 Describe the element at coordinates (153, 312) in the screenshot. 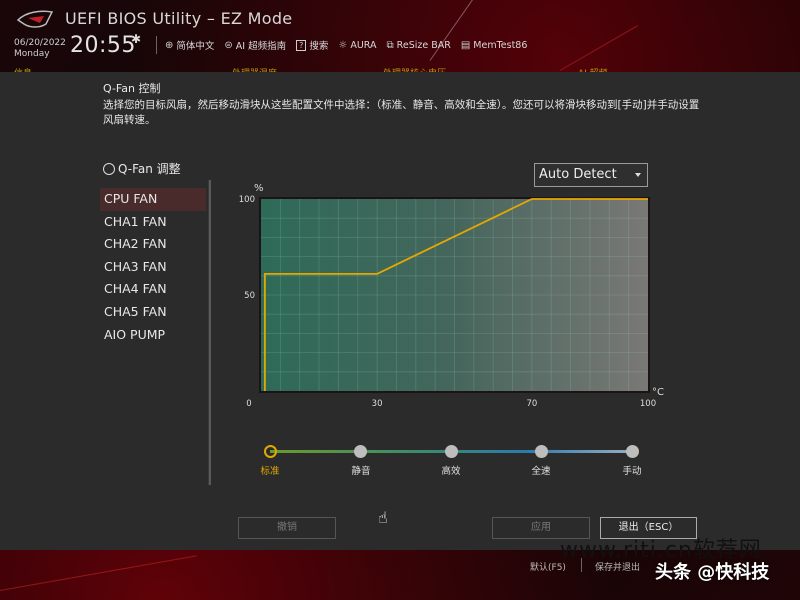

I see `fan-item-cha5: CHA5 FAN` at that location.